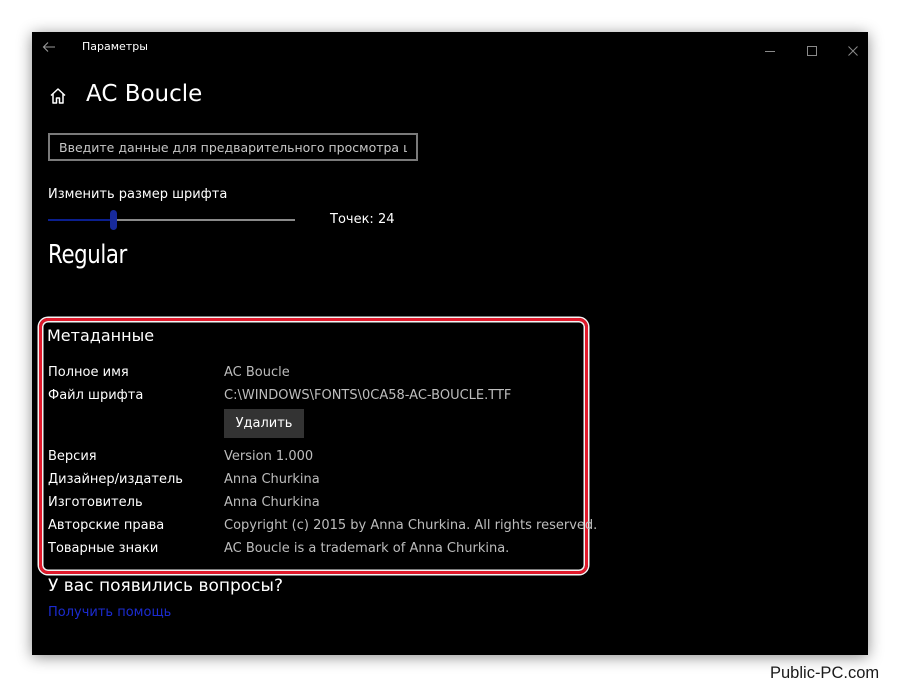 Image resolution: width=900 pixels, height=687 pixels. I want to click on version-value: Version 1.000, so click(269, 456).